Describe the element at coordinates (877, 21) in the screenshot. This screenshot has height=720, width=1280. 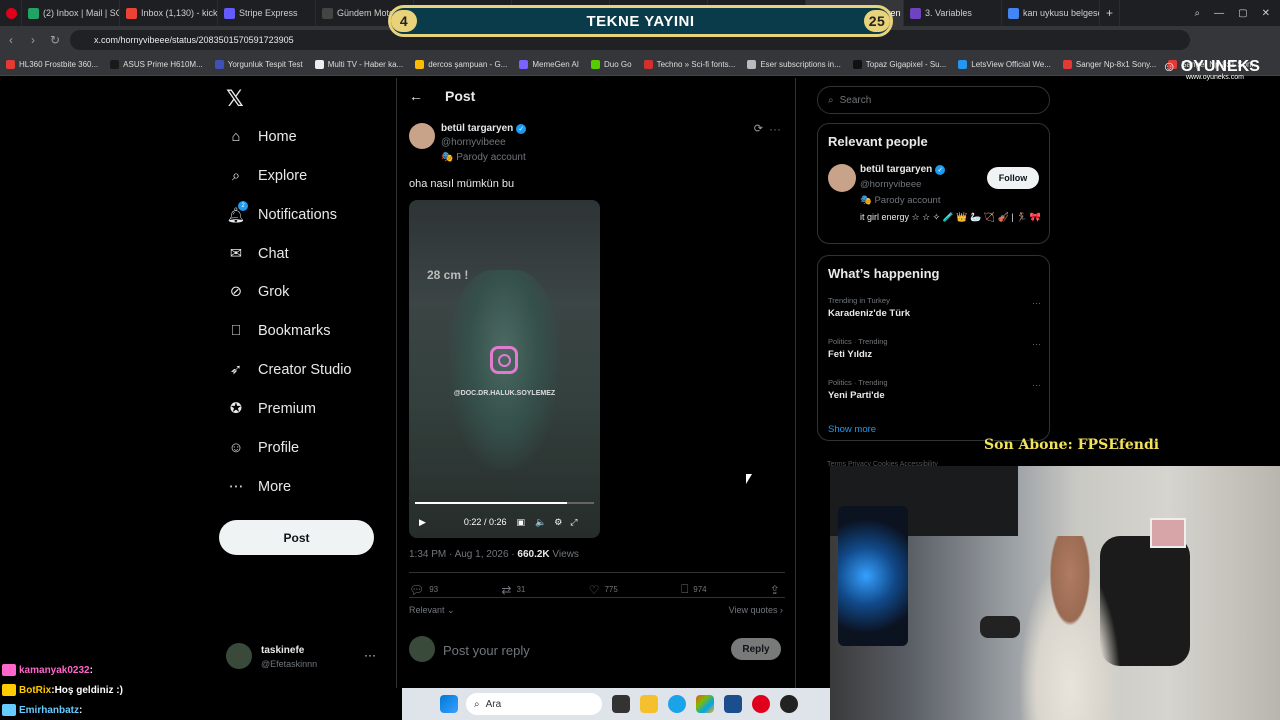
I see `overlay-right-number: 25` at that location.